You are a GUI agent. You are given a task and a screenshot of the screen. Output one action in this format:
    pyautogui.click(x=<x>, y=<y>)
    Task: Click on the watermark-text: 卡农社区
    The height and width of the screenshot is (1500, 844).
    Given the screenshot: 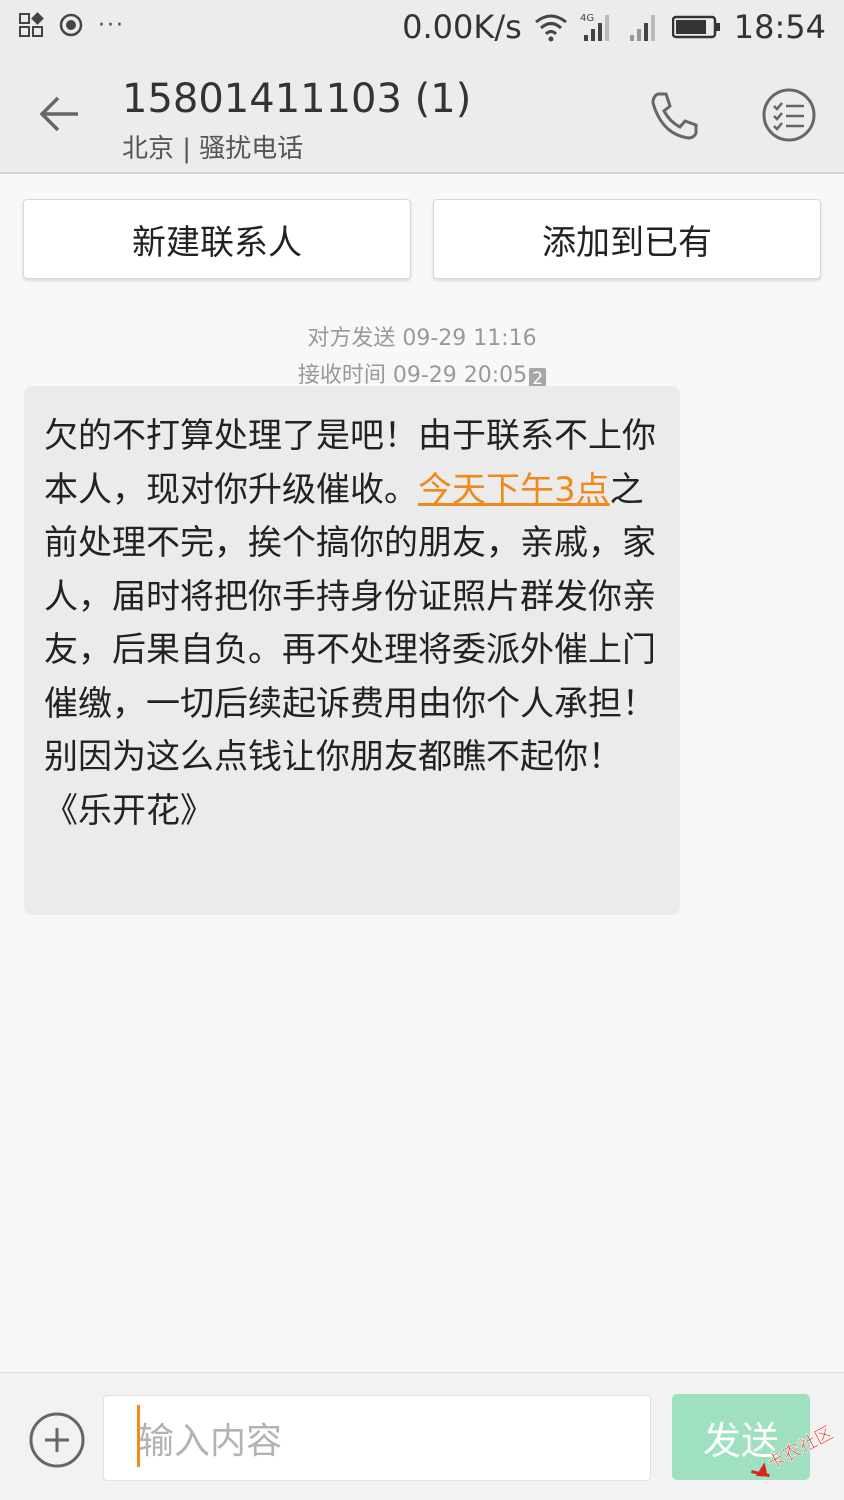 What is the action you would take?
    pyautogui.click(x=800, y=1448)
    